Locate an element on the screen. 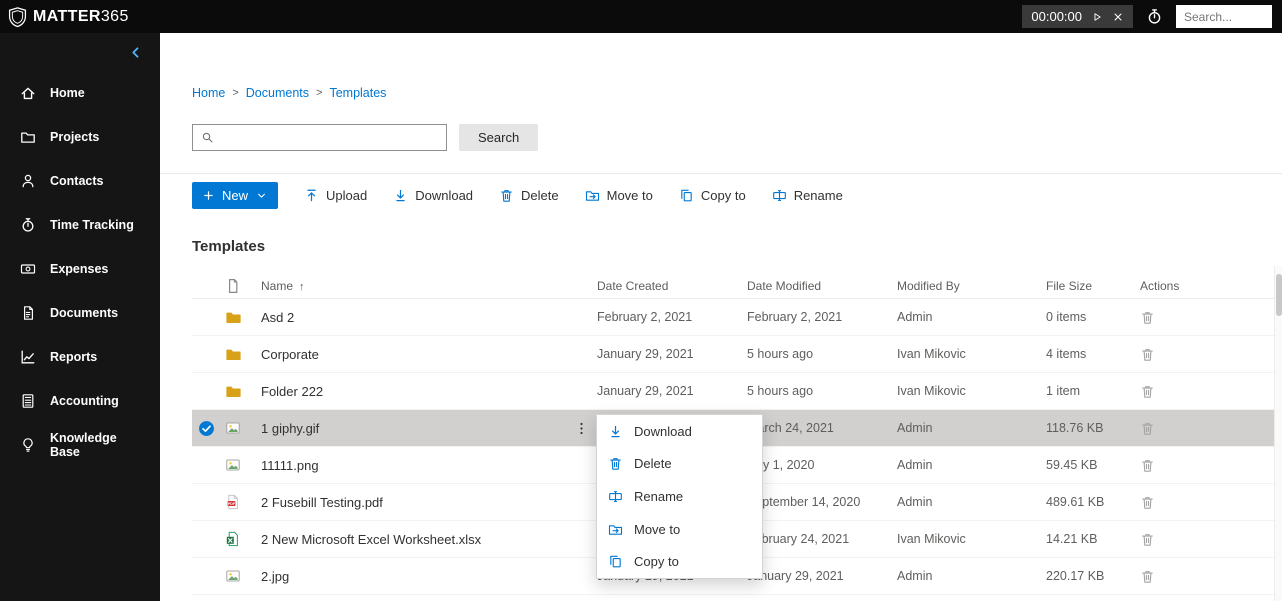 The image size is (1282, 601). row-overflow-menu-button is located at coordinates (581, 428).